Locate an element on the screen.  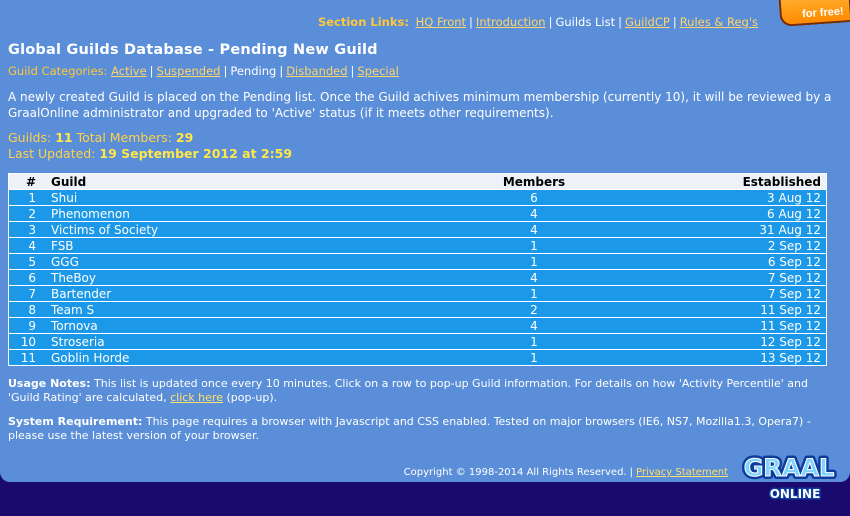
logo-online-text: ONLINE is located at coordinates (795, 494).